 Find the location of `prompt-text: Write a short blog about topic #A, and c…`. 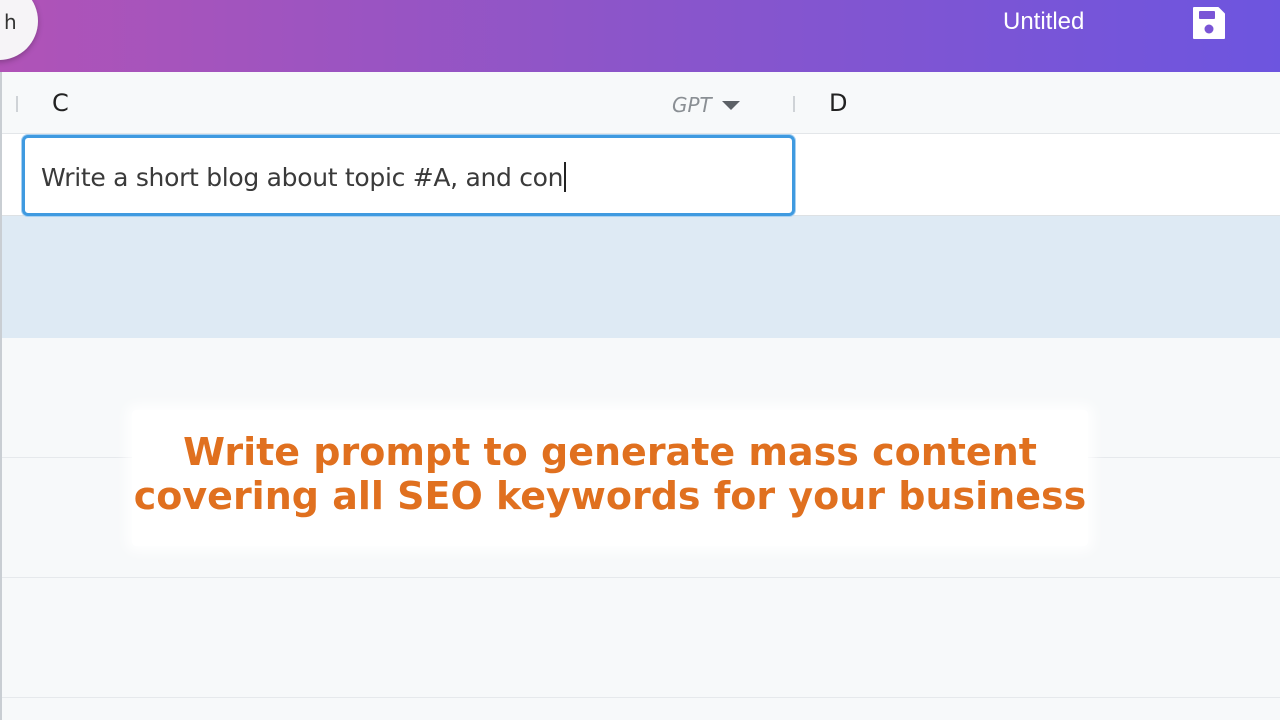

prompt-text: Write a short blog about topic #A, and c… is located at coordinates (302, 177).